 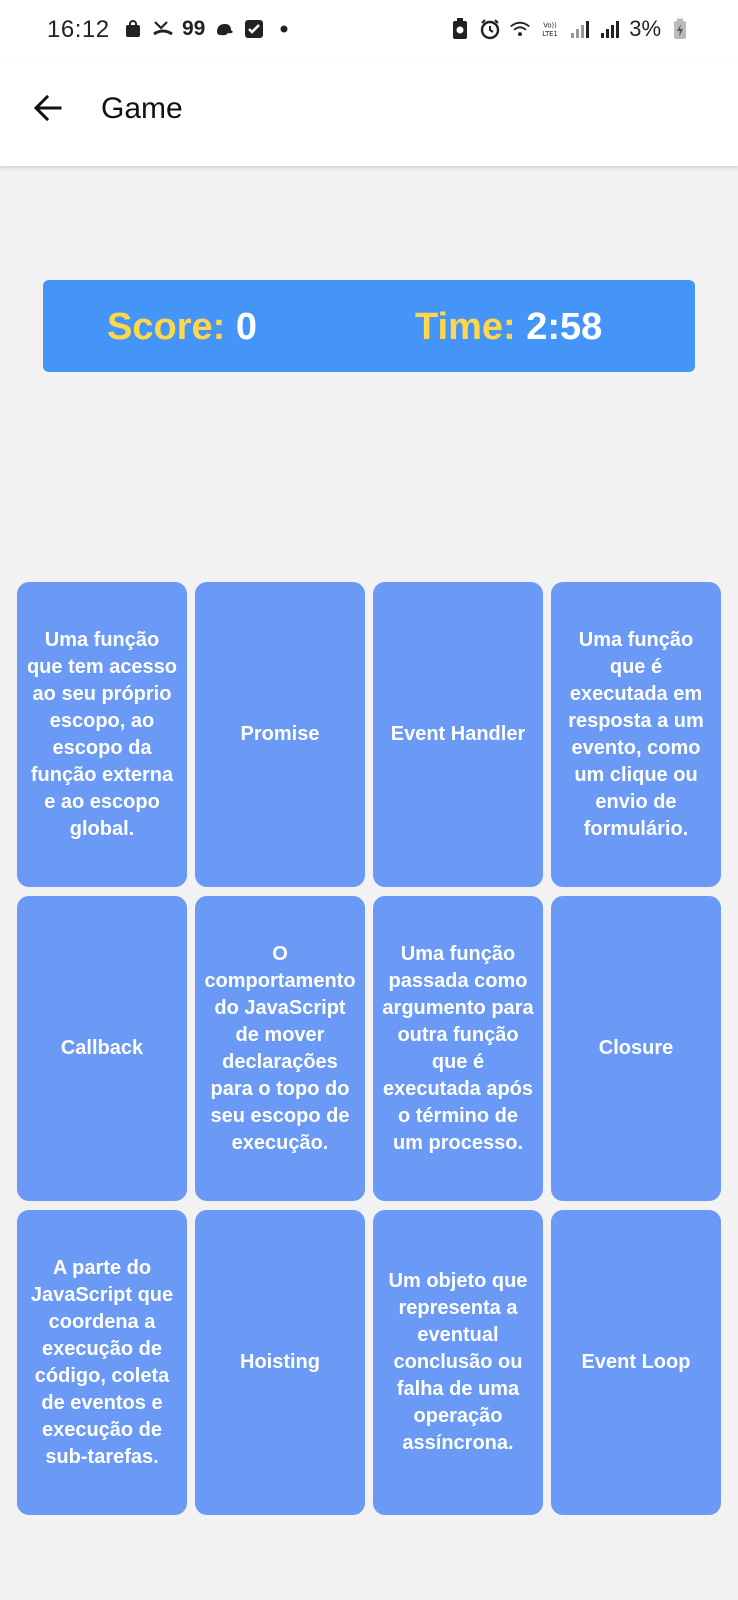 I want to click on card-text: Closure, so click(x=636, y=1048).